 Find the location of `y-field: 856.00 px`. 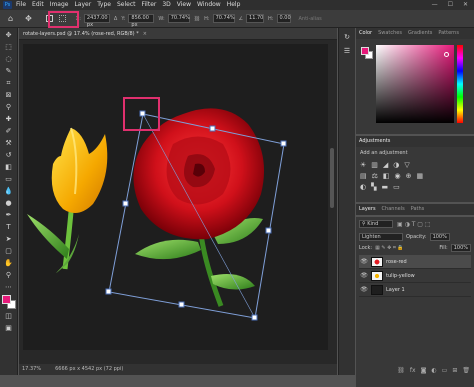

y-field: 856.00 px is located at coordinates (141, 21).